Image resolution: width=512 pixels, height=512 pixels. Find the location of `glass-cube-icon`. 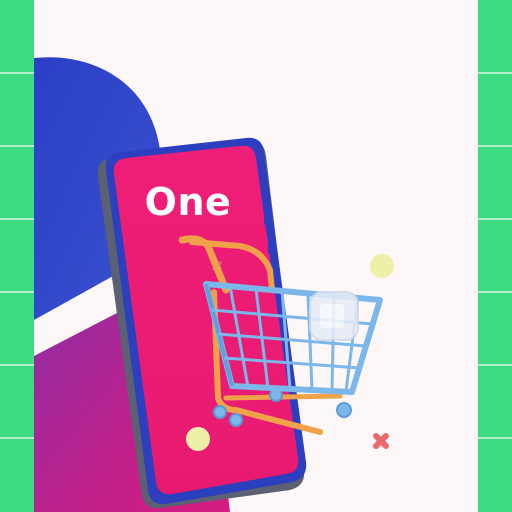

glass-cube-icon is located at coordinates (334, 316).